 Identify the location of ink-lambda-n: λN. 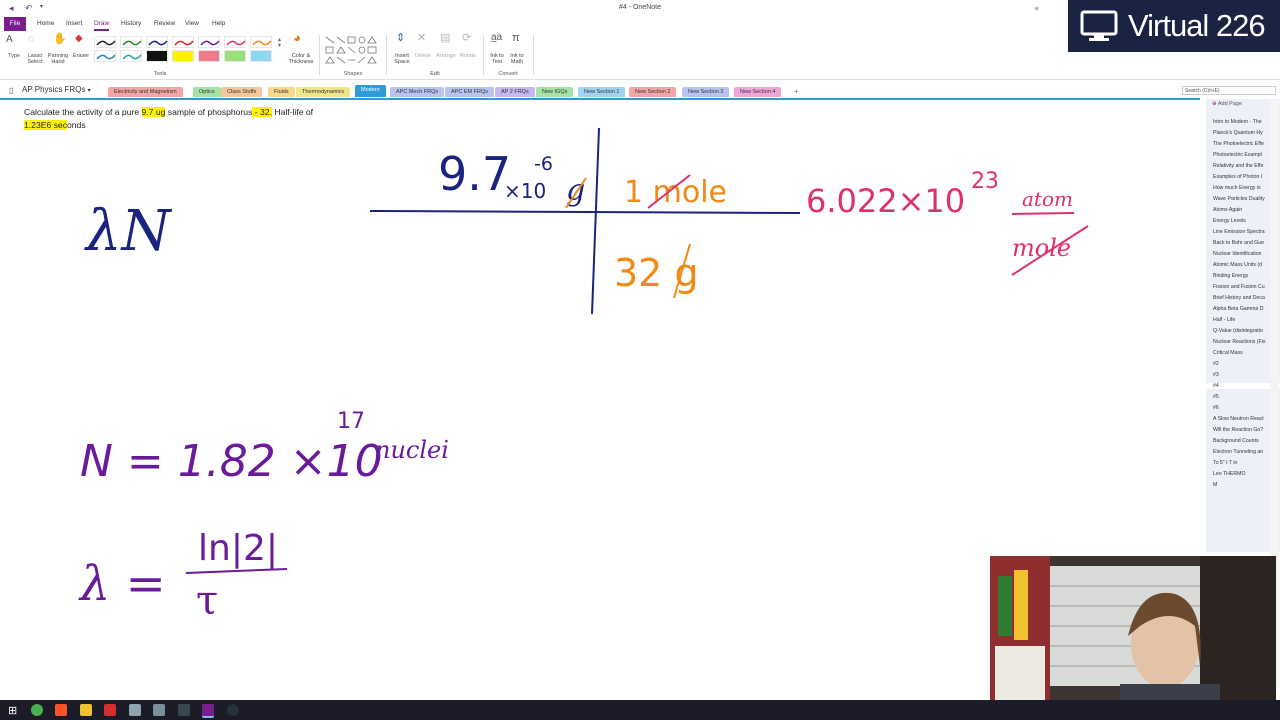
(128, 231).